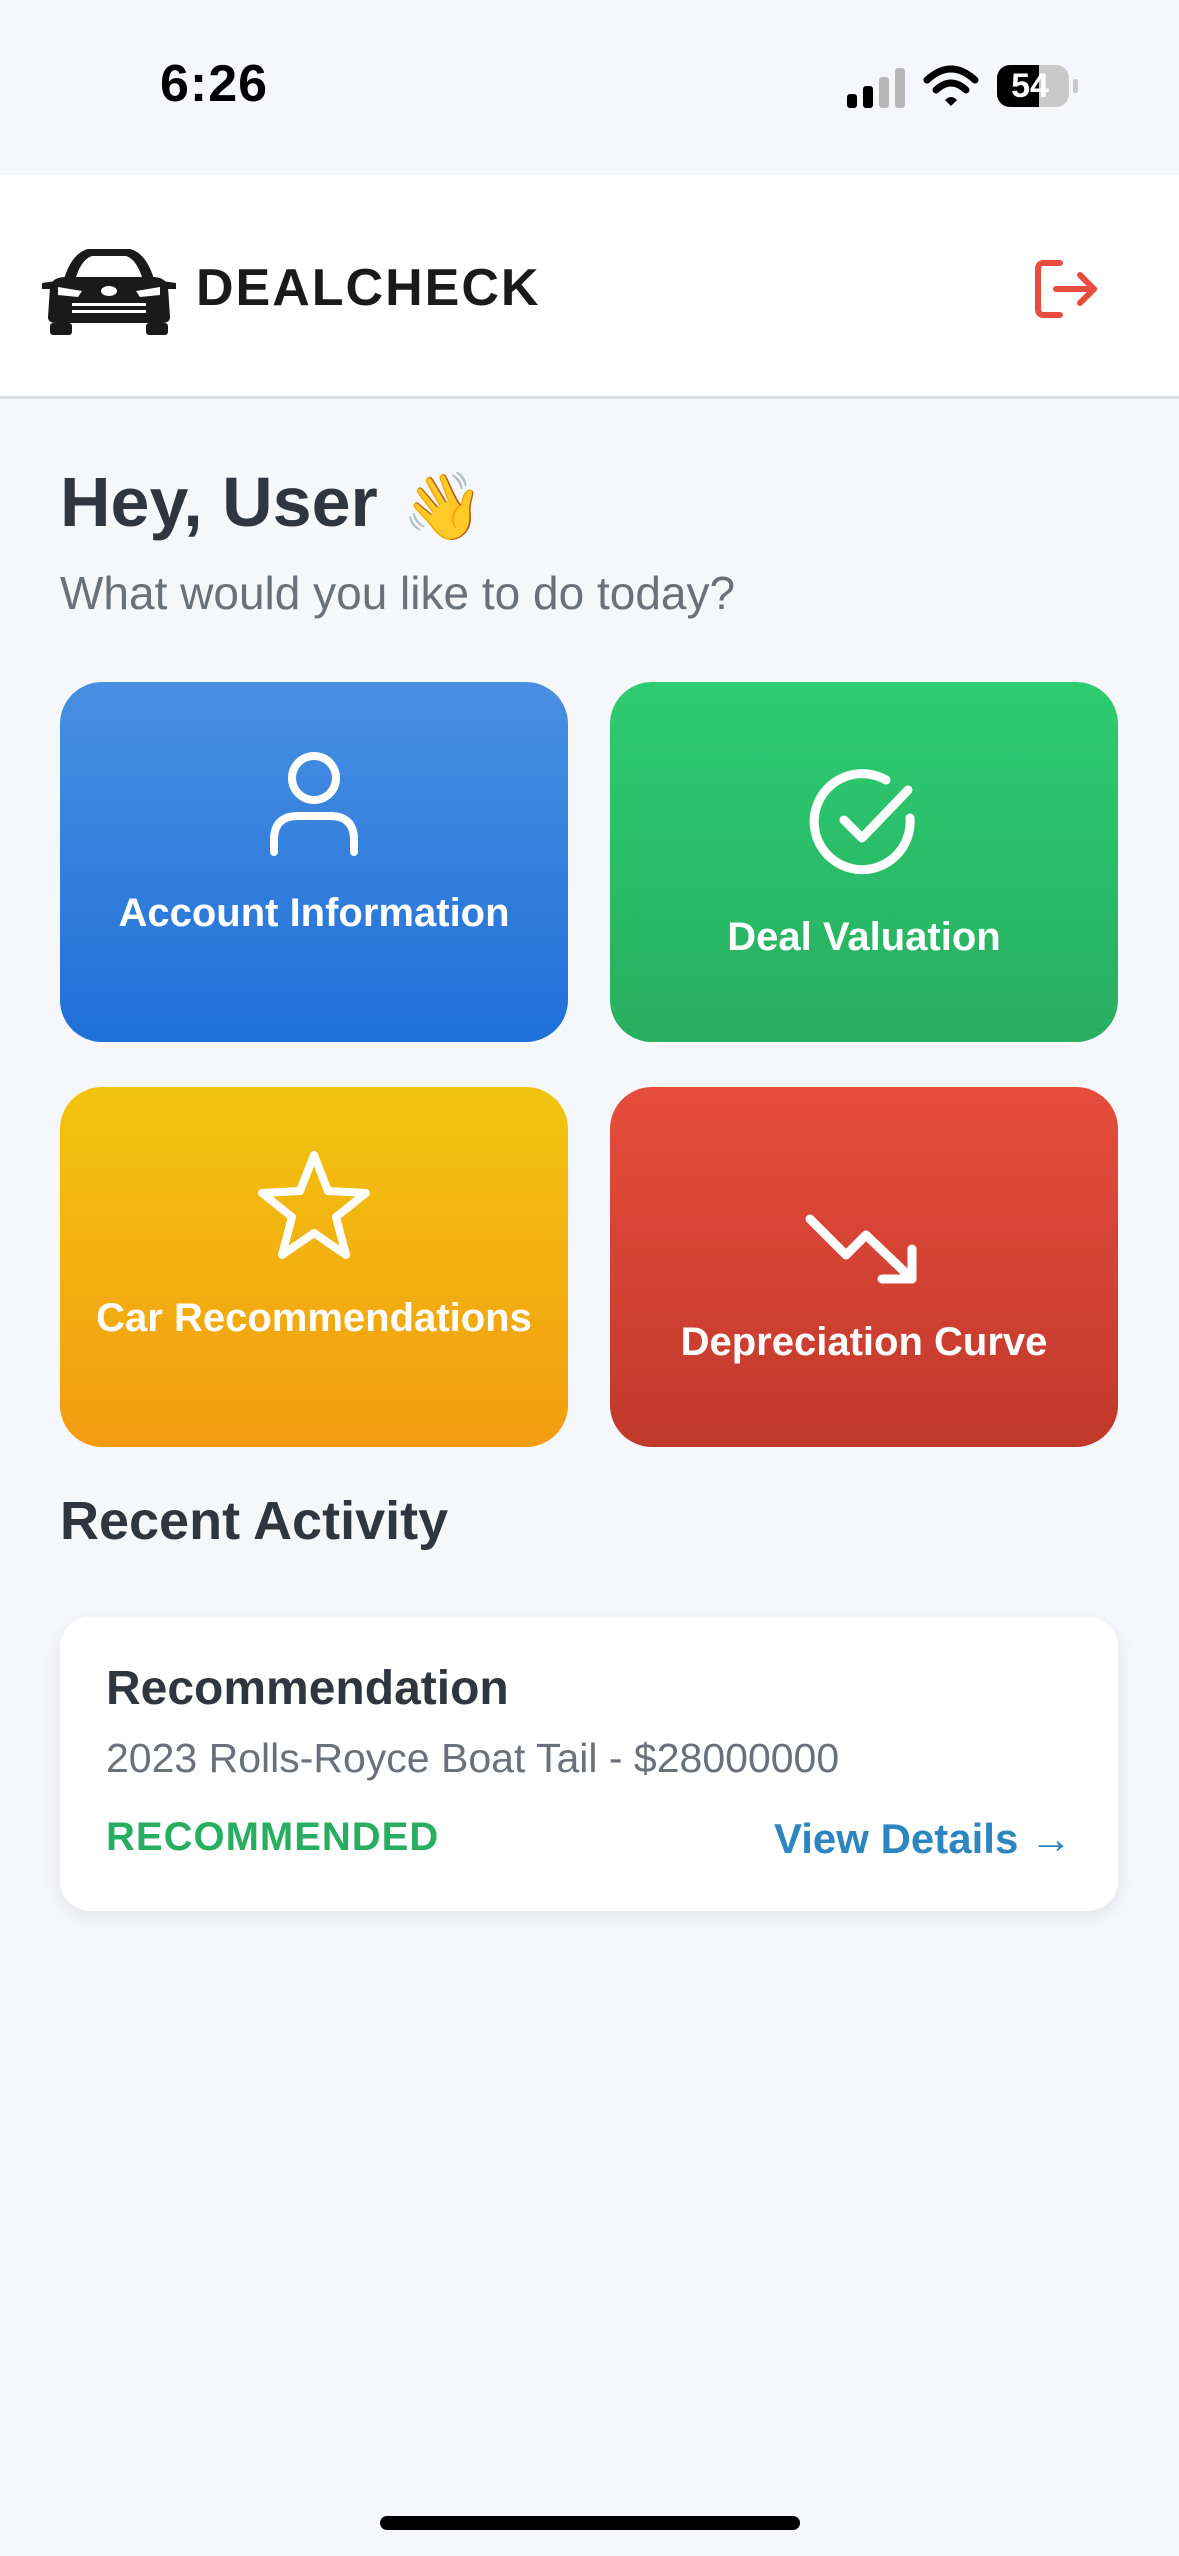 This screenshot has width=1179, height=2556. Describe the element at coordinates (314, 862) in the screenshot. I see `account-information-button: Account Information` at that location.